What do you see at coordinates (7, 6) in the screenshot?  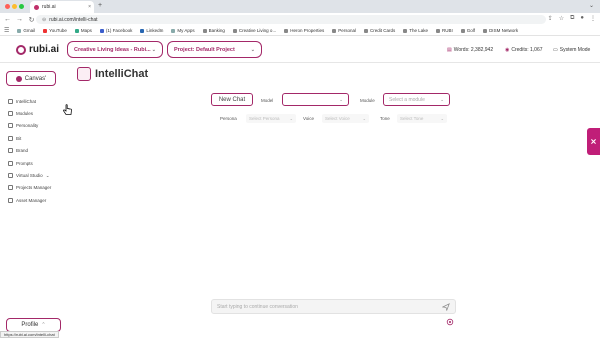 I see `close-window-icon` at bounding box center [7, 6].